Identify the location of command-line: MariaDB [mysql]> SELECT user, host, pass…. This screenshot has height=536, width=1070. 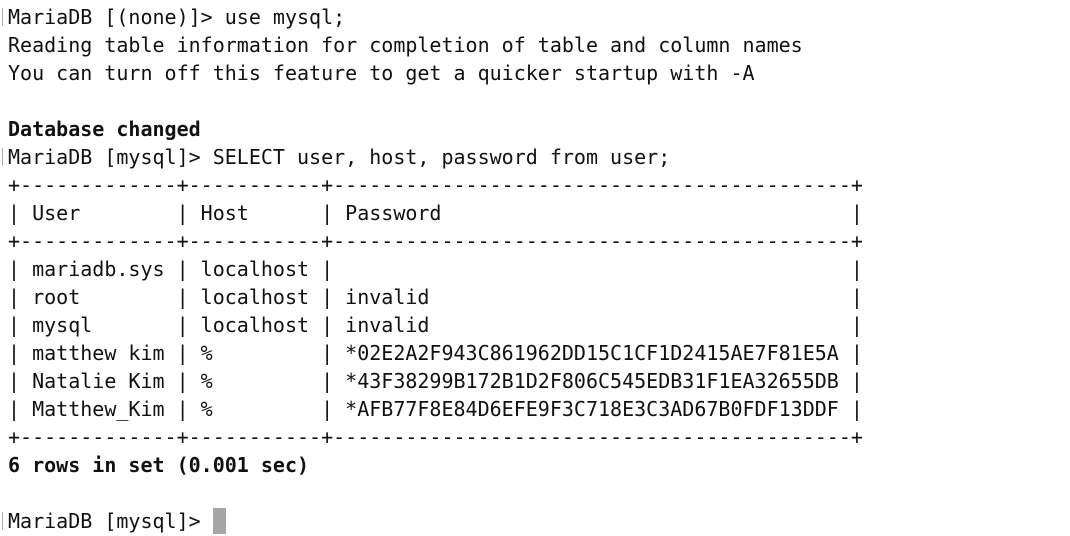
(339, 157).